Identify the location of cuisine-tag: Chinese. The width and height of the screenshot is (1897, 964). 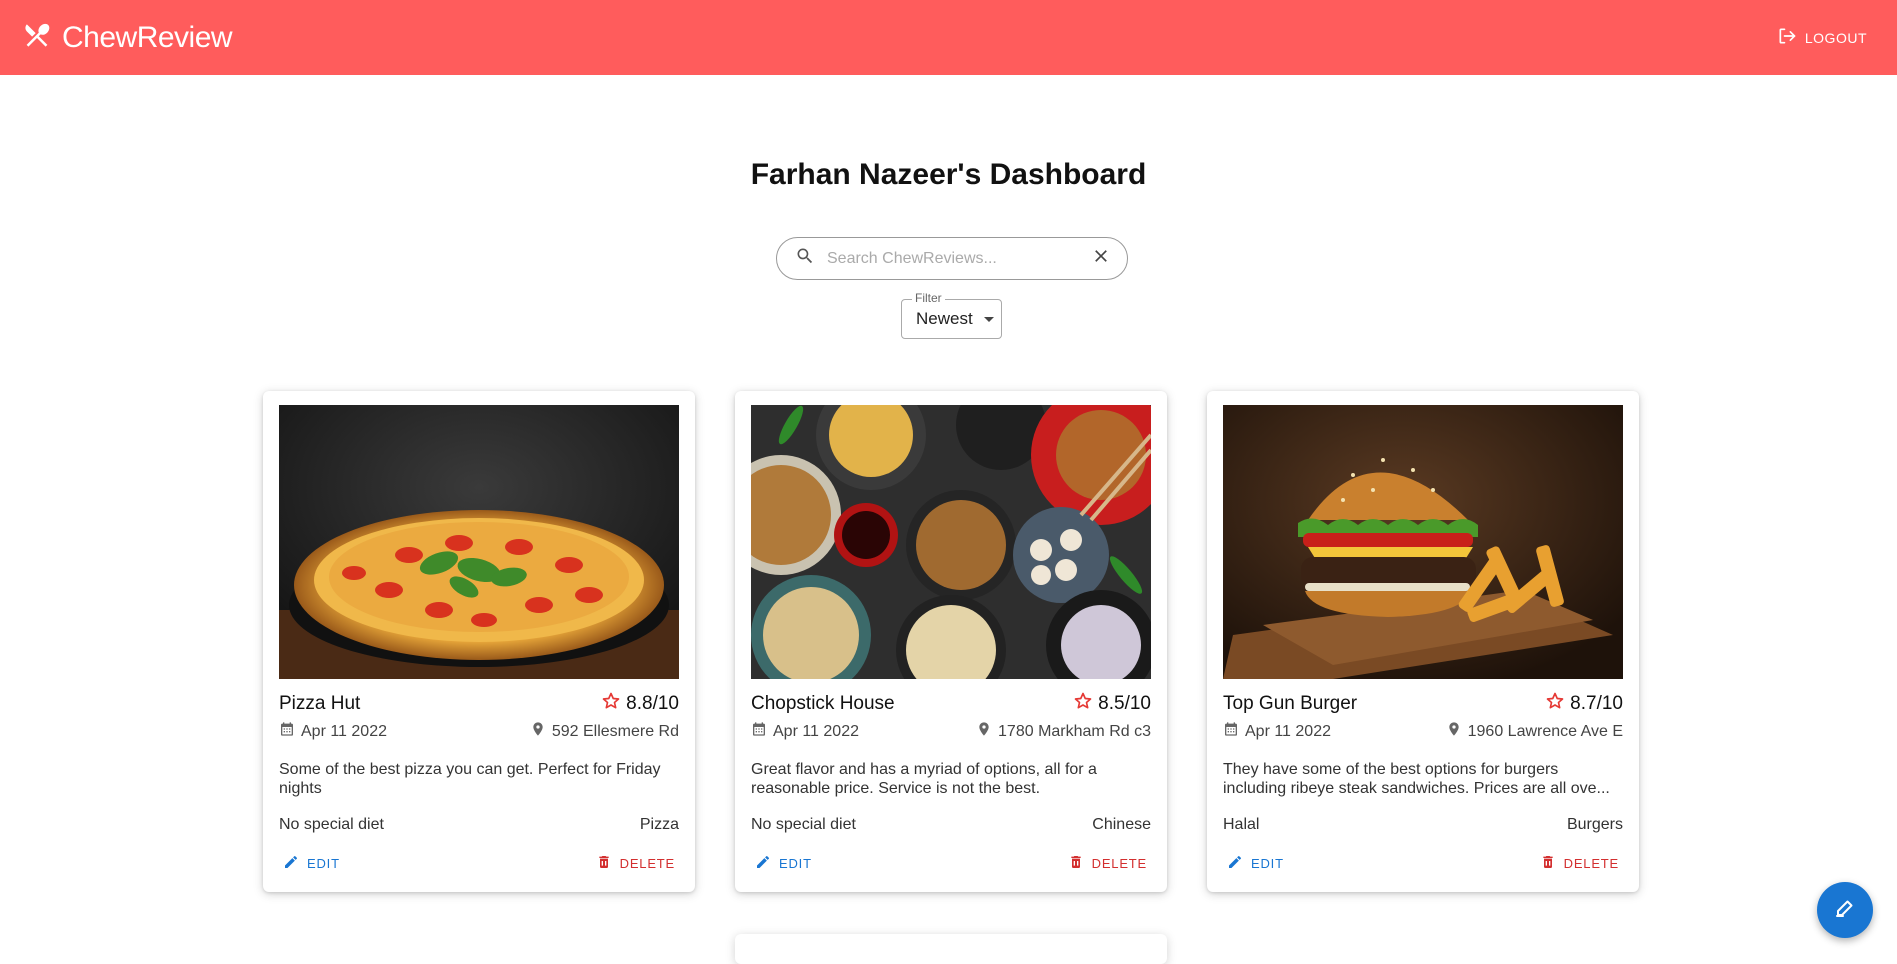
(1121, 824).